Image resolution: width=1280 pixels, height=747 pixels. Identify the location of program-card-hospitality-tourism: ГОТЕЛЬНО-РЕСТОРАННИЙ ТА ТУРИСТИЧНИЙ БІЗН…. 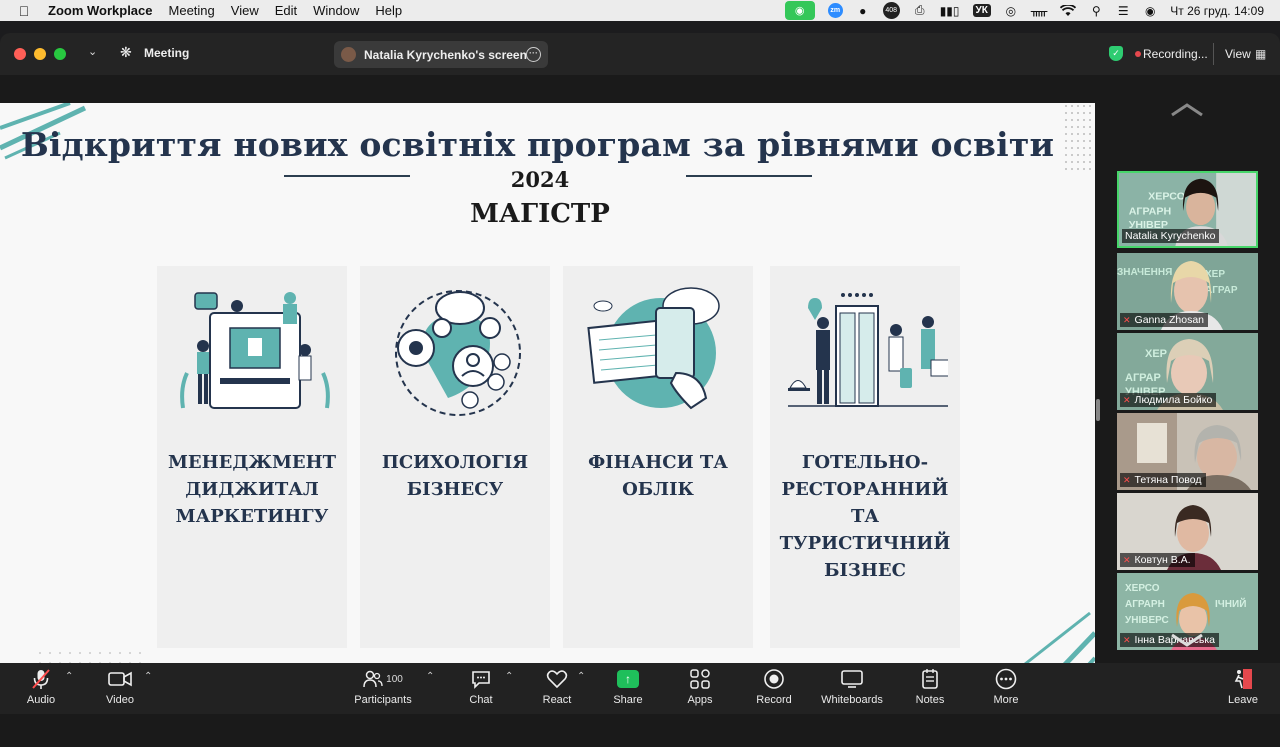
(865, 457).